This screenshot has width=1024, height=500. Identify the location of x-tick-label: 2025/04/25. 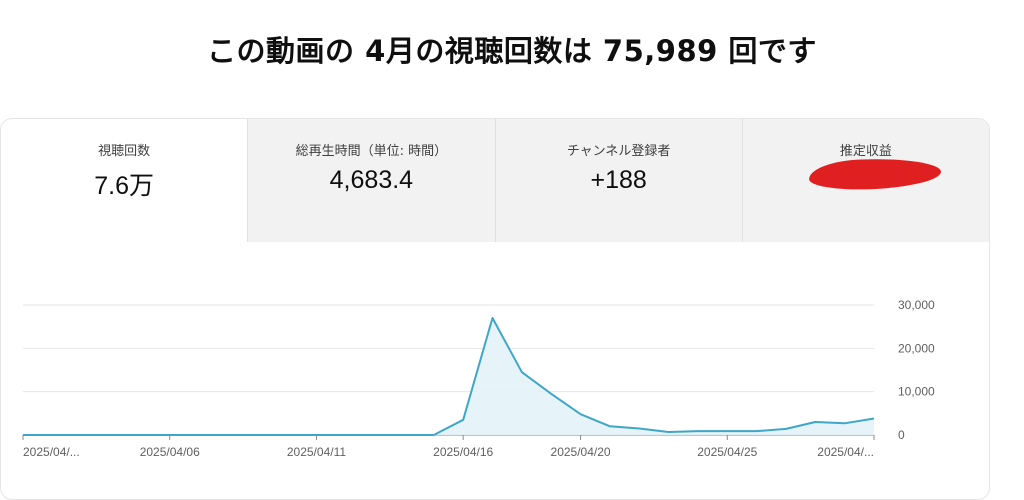
(727, 452).